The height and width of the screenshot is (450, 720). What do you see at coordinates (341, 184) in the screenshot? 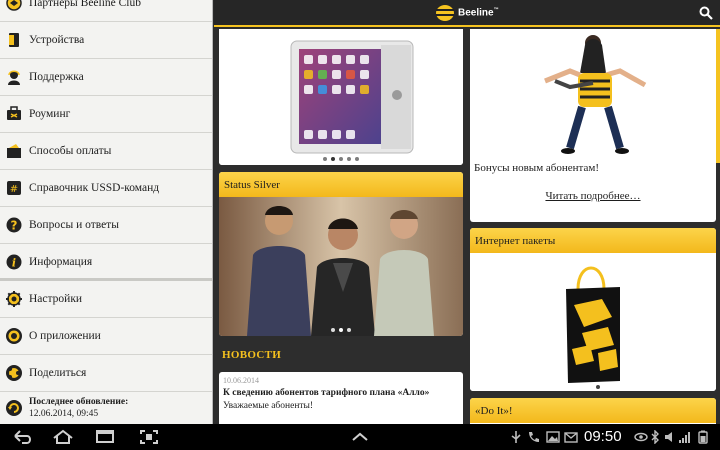
I see `card-title: Status Silver` at bounding box center [341, 184].